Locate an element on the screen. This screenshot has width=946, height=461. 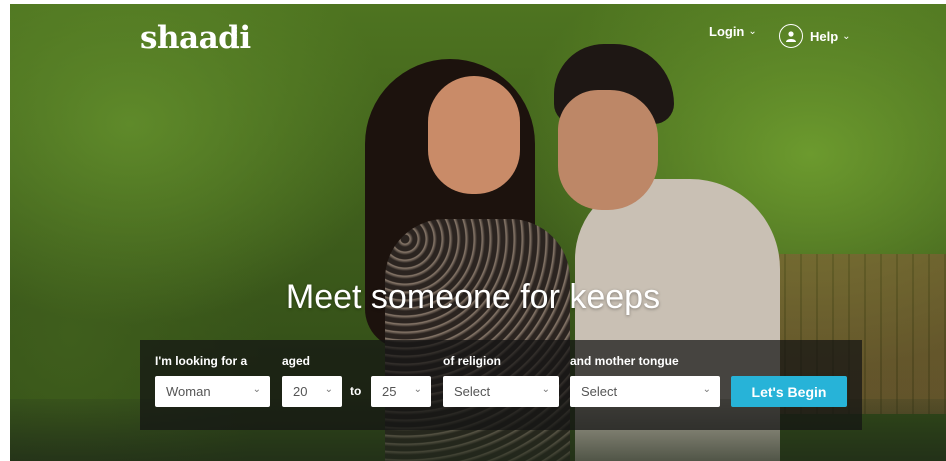
woman-face is located at coordinates (474, 135).